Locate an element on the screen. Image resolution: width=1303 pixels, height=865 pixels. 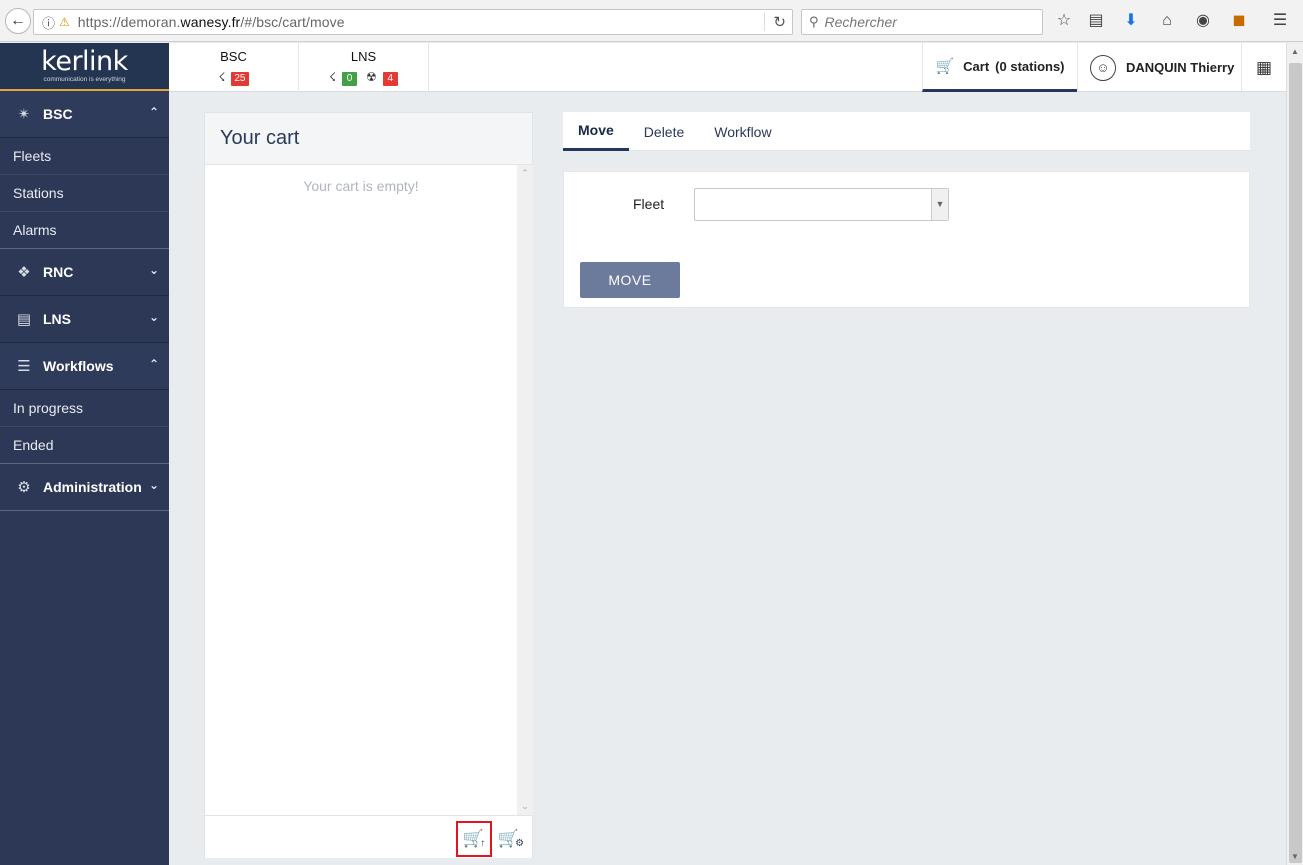
basket-icon: 🛒 is located at coordinates (945, 66).